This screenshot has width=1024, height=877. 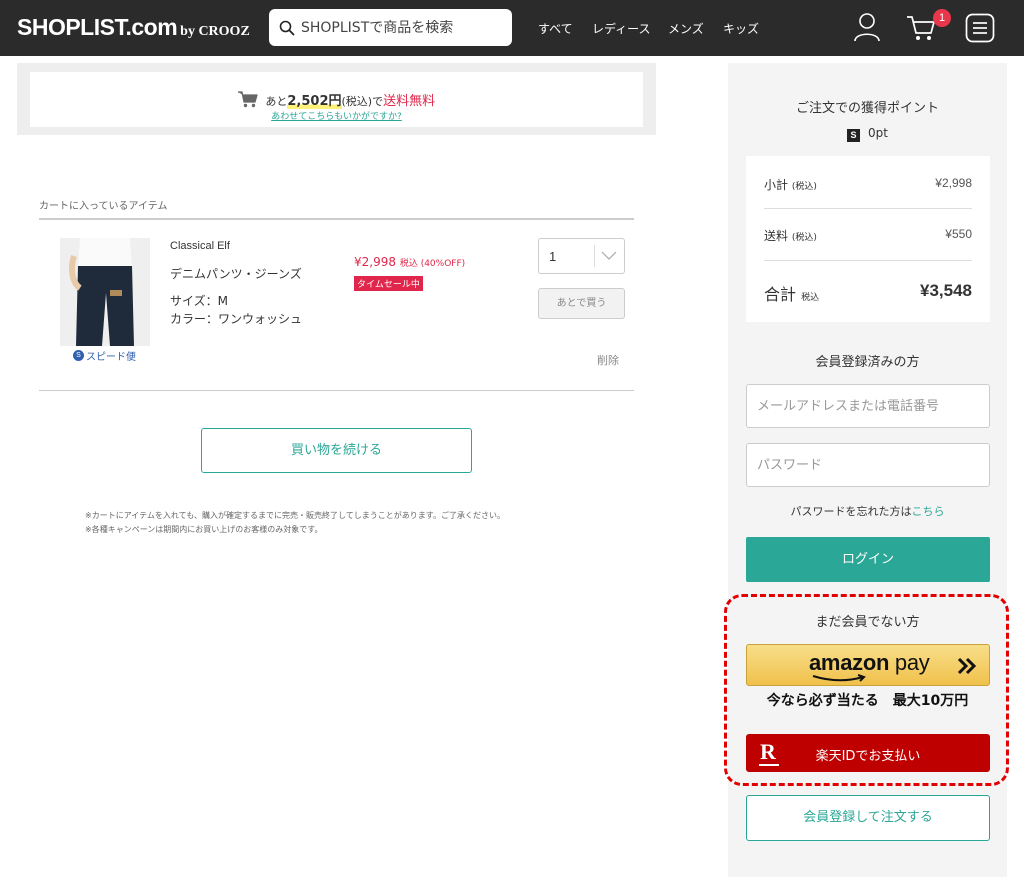 I want to click on points-title: ご注文での獲得ポイント, so click(x=867, y=108).